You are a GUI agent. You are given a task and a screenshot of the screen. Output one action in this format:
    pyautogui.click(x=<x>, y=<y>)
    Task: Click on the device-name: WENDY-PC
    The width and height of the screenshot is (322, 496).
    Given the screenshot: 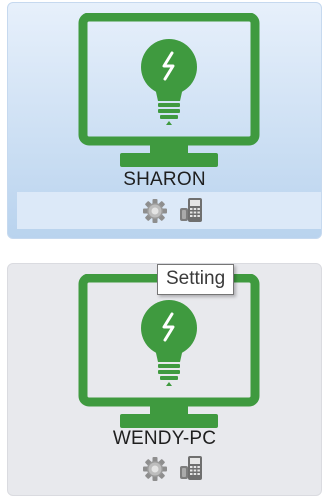 What is the action you would take?
    pyautogui.click(x=164, y=438)
    